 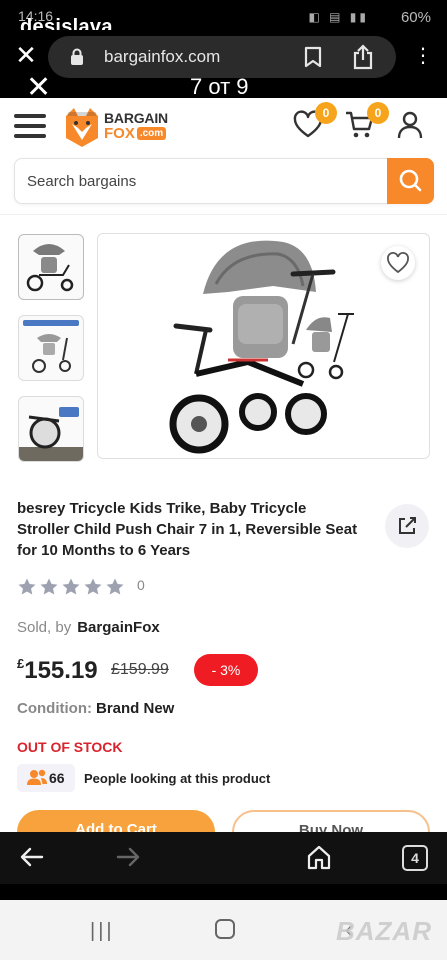 What do you see at coordinates (384, 931) in the screenshot?
I see `bazar-watermark: BAZAR` at bounding box center [384, 931].